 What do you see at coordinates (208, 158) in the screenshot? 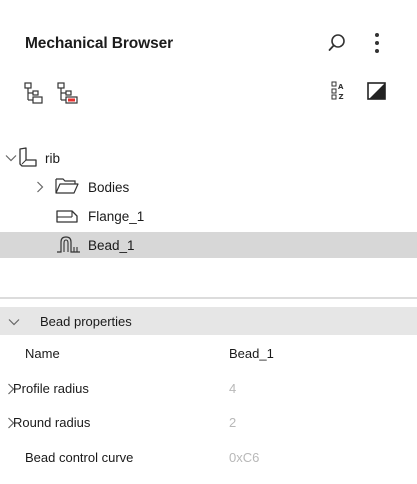
I see `tree-item-rib: rib` at bounding box center [208, 158].